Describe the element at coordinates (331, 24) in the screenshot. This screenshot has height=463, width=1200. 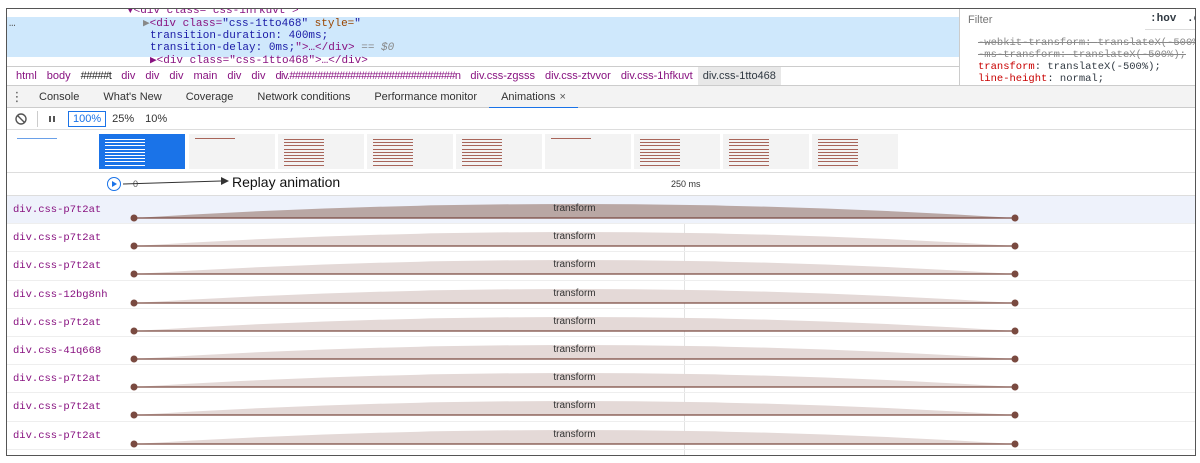
I see `dom-style-attr: style=` at that location.